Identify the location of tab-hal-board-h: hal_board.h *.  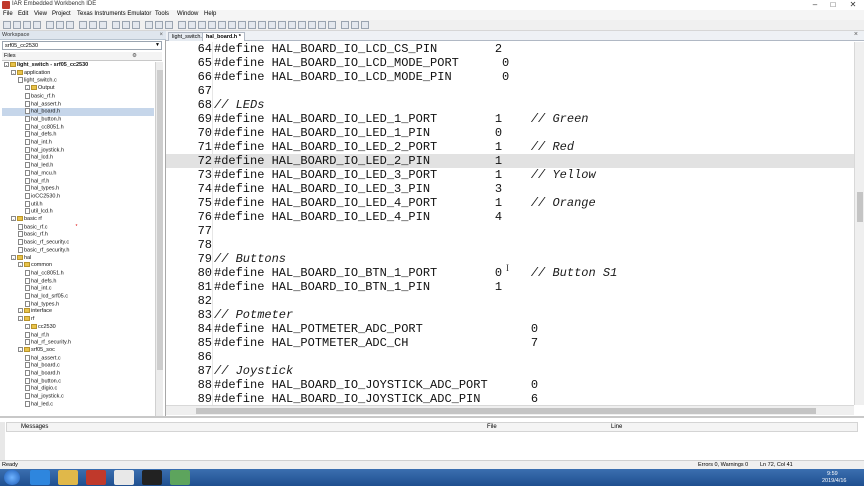
(223, 36).